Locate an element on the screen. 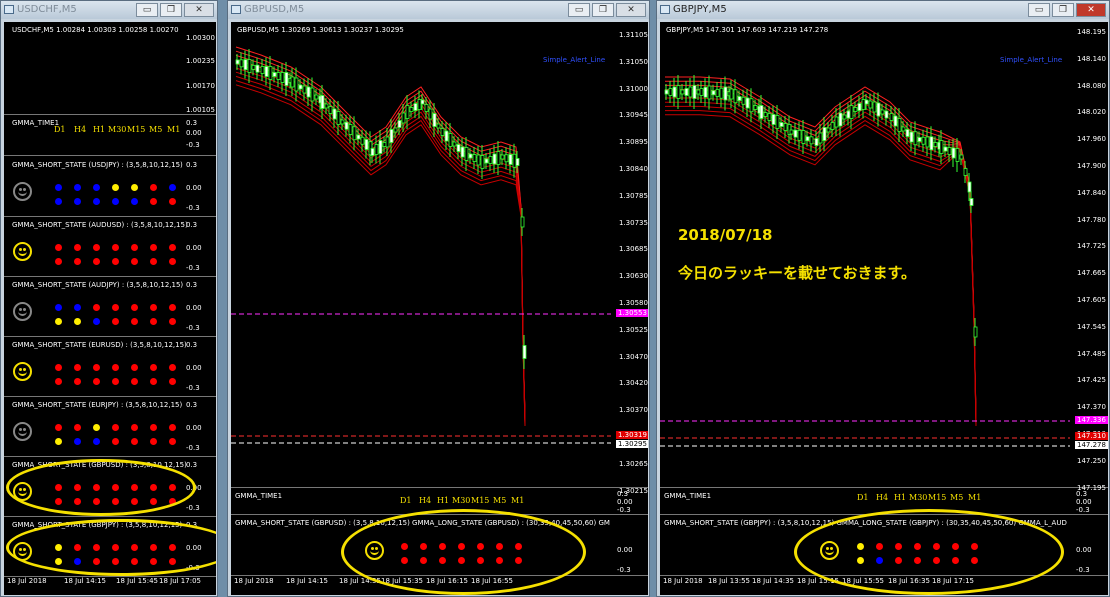  price-tag-white: 147.278 is located at coordinates (1091, 445).